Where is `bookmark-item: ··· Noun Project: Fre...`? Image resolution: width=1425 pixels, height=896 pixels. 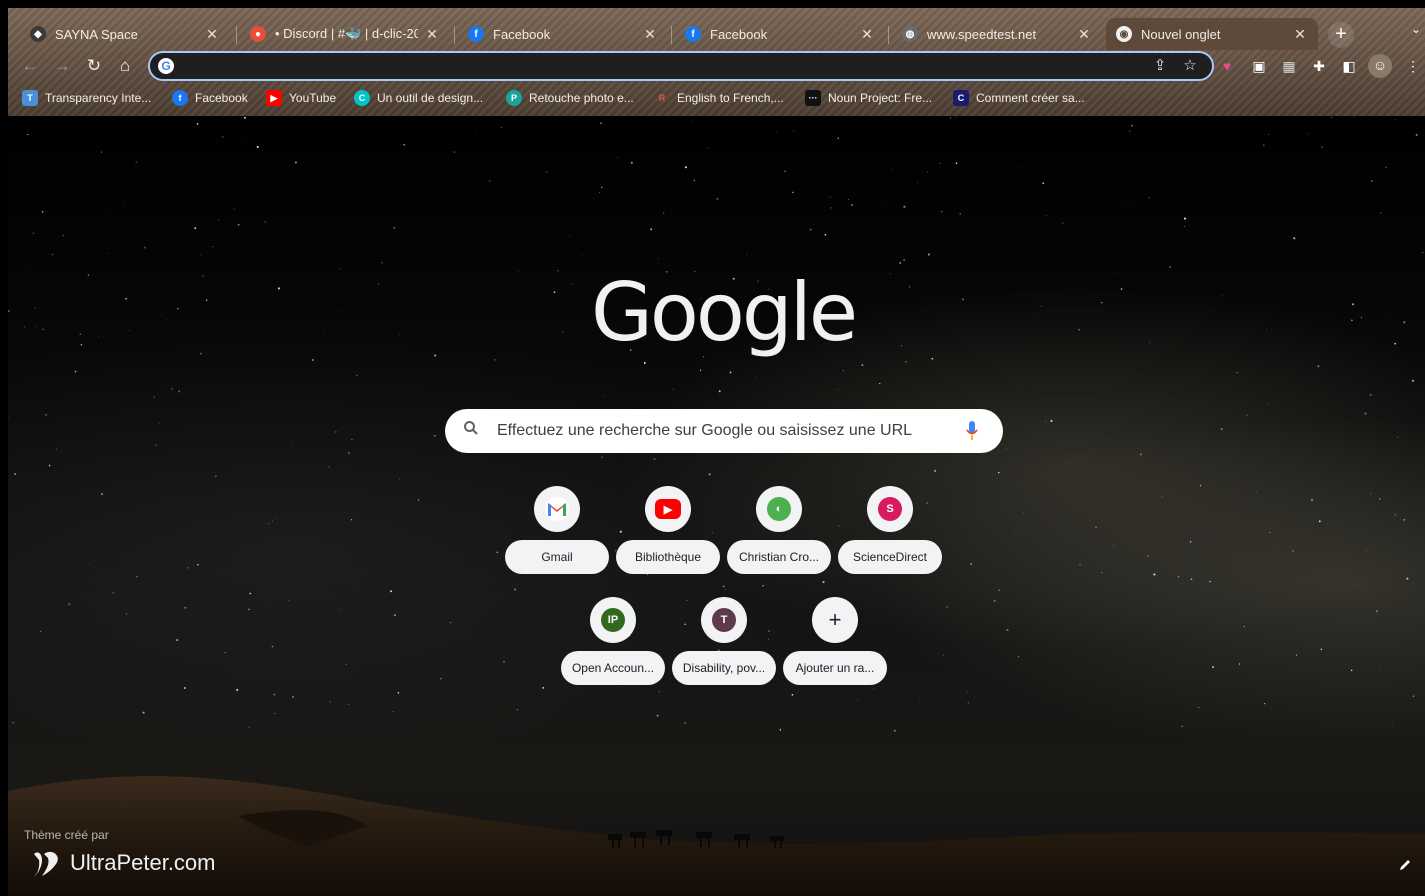 bookmark-item: ··· Noun Project: Fre... is located at coordinates (868, 98).